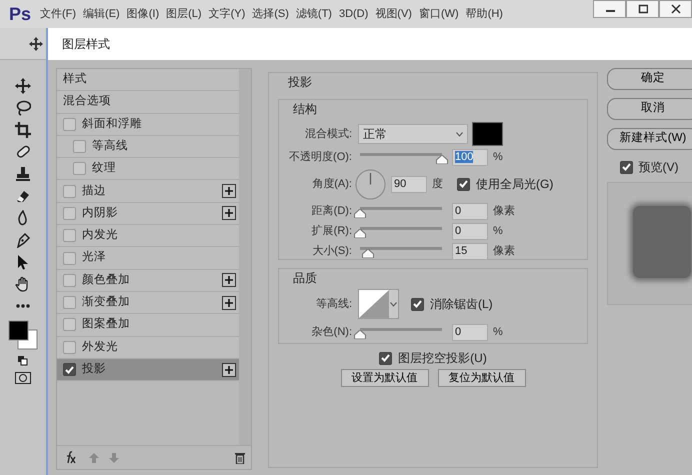 This screenshot has height=475, width=692. I want to click on menu-item: 帮助(H), so click(484, 14).